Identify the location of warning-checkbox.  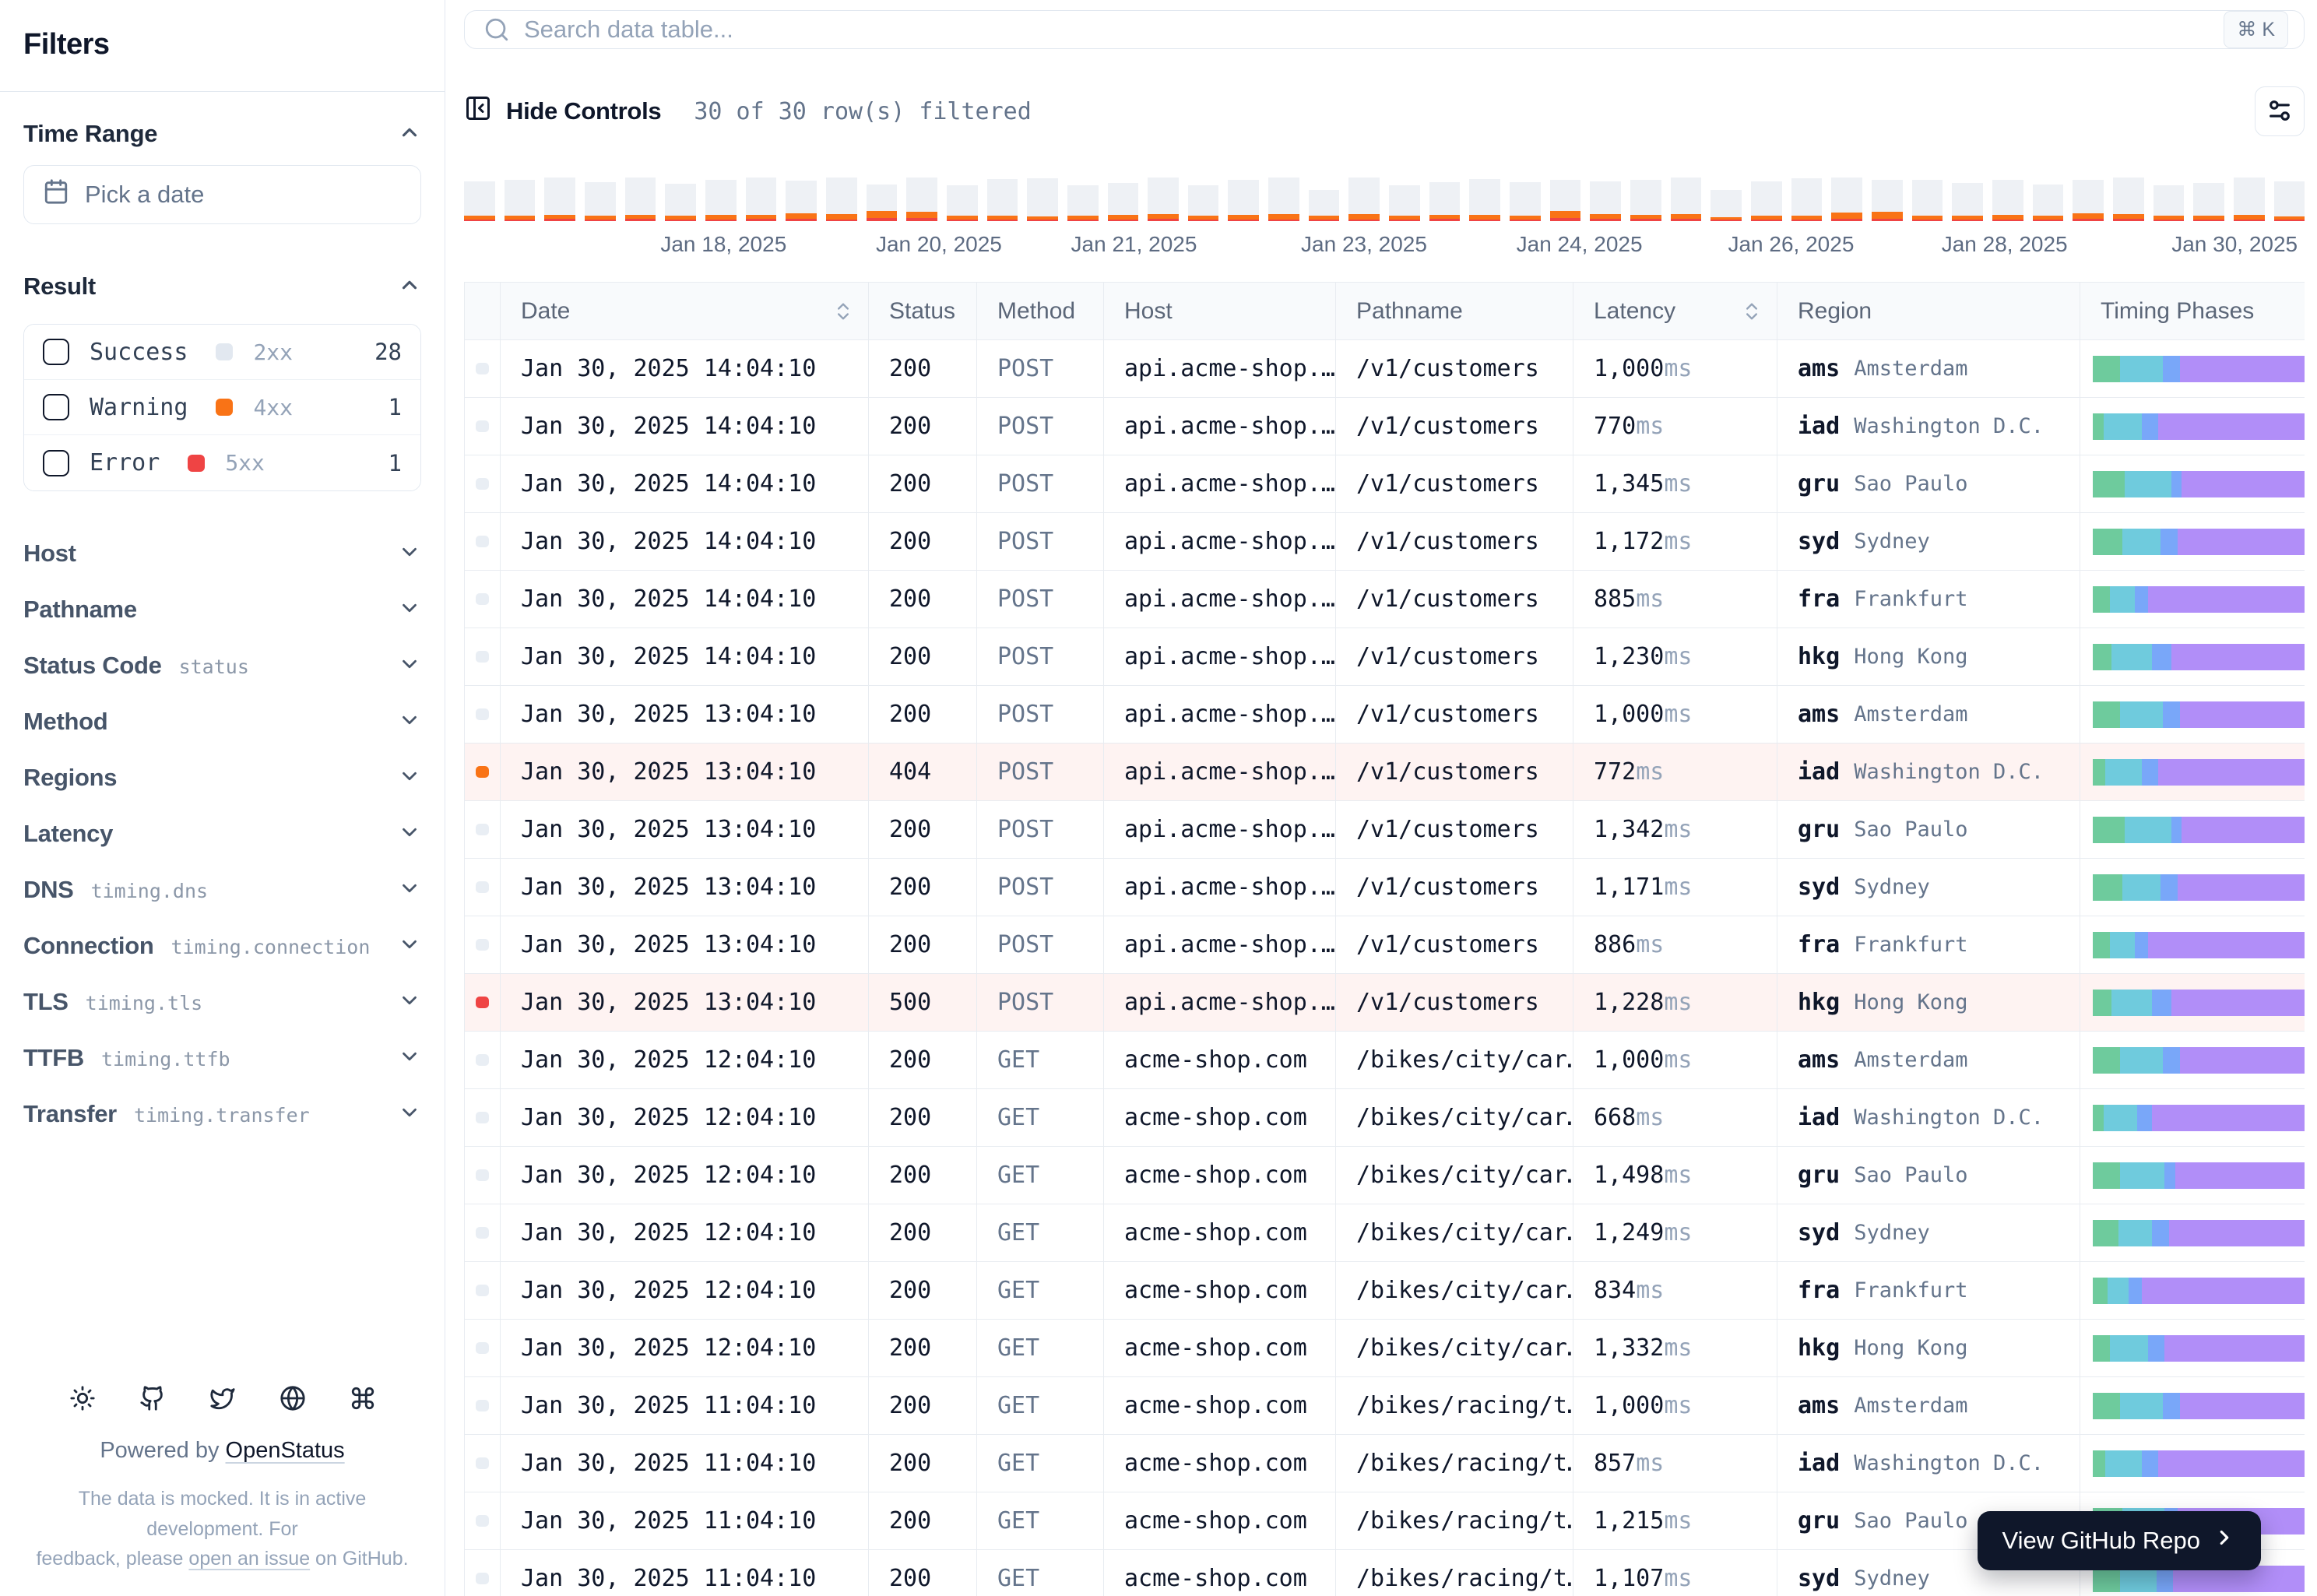
(56, 407).